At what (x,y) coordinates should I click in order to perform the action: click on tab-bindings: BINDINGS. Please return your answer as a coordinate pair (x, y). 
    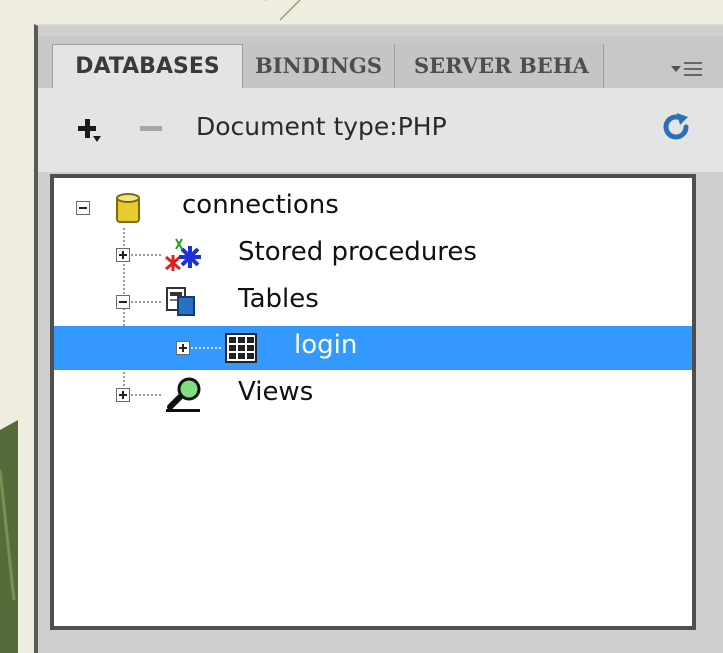
    Looking at the image, I should click on (319, 66).